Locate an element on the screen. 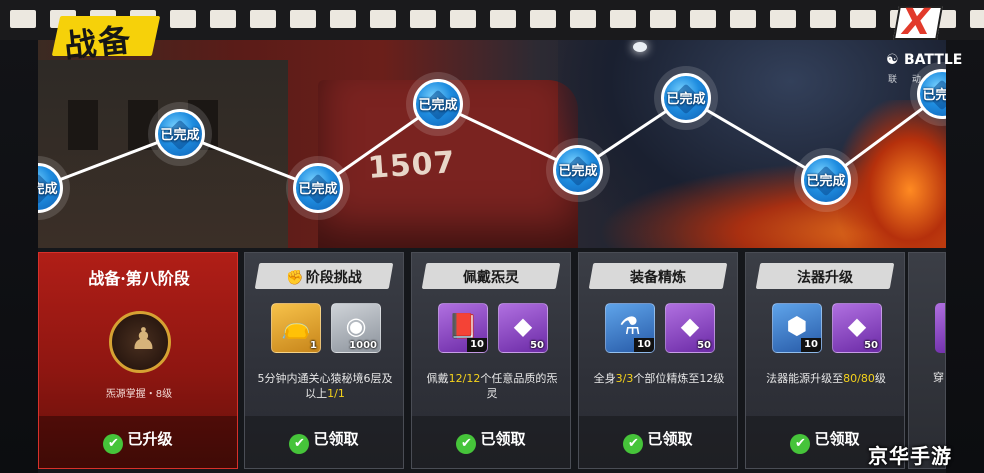  reward-item: ⚗ 10 is located at coordinates (630, 328).